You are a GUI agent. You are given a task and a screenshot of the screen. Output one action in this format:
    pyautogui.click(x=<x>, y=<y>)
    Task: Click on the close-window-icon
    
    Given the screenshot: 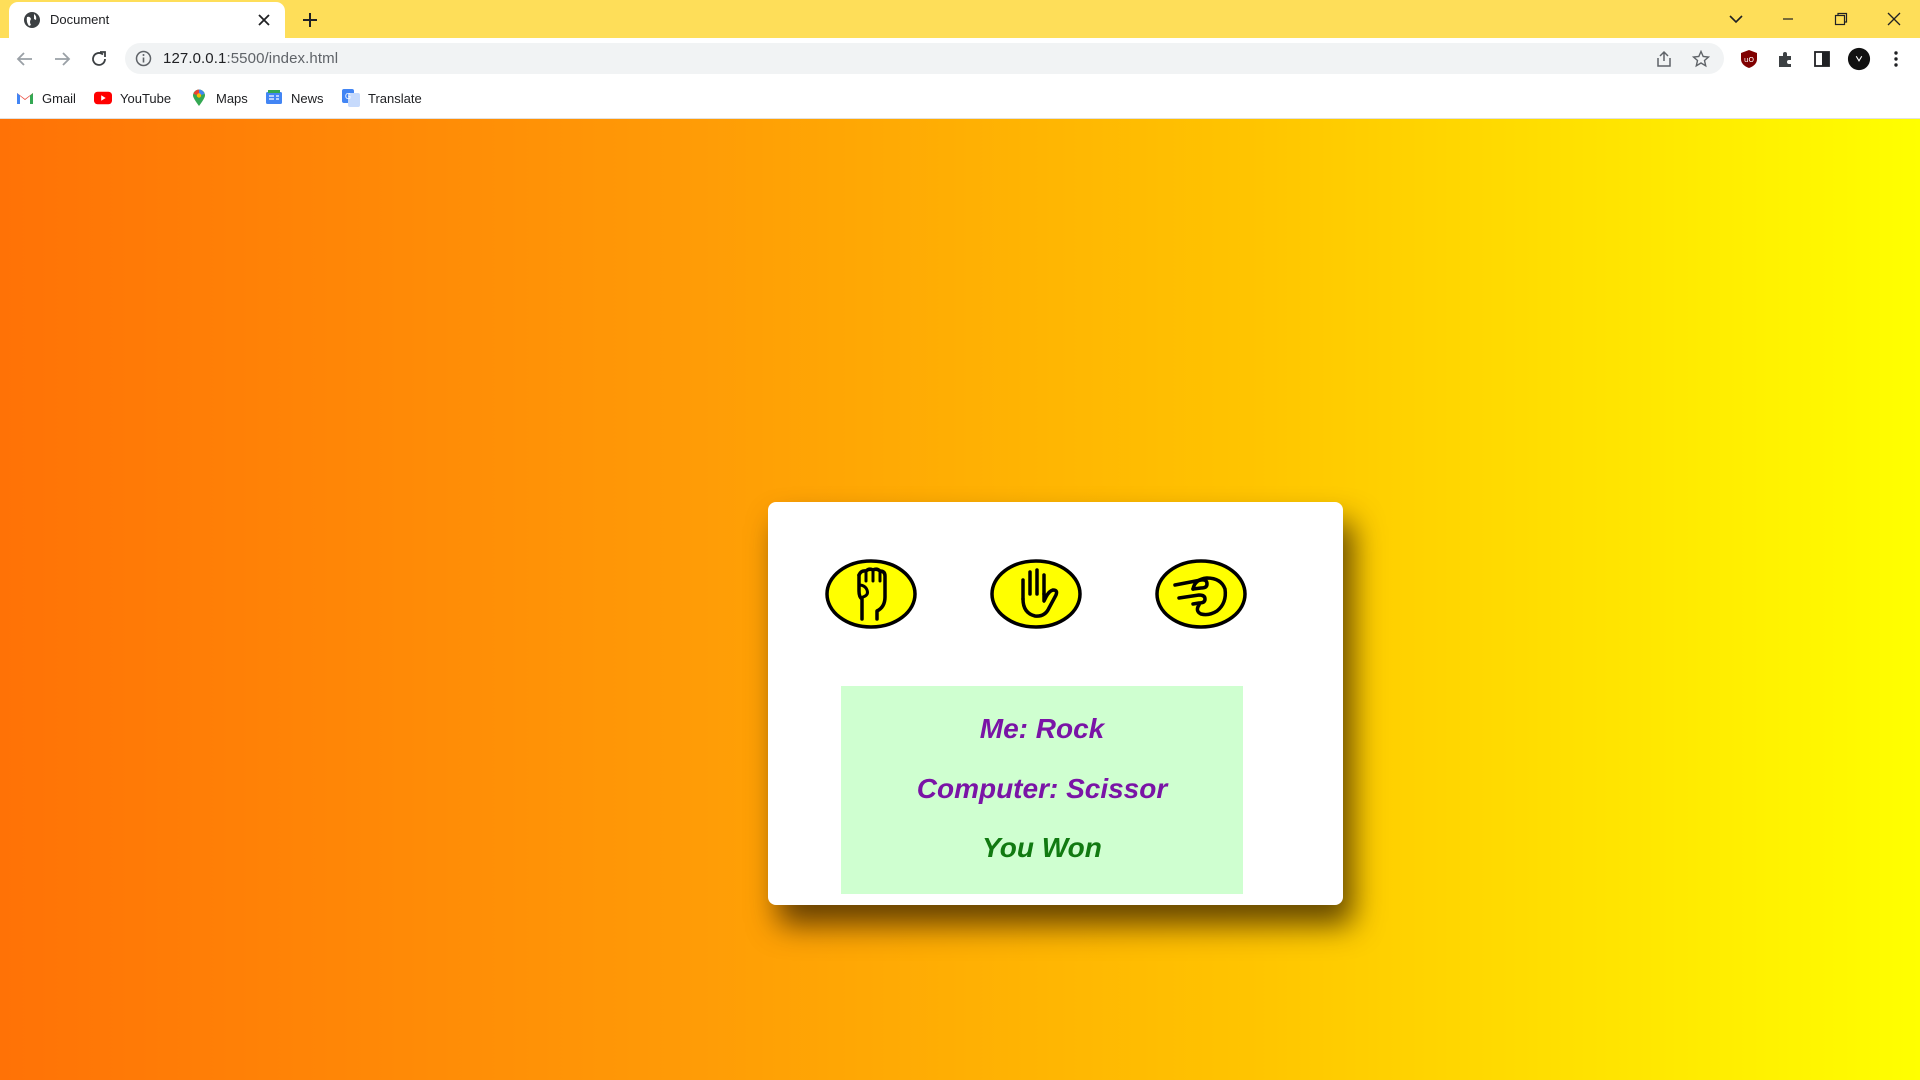 What is the action you would take?
    pyautogui.click(x=1894, y=19)
    